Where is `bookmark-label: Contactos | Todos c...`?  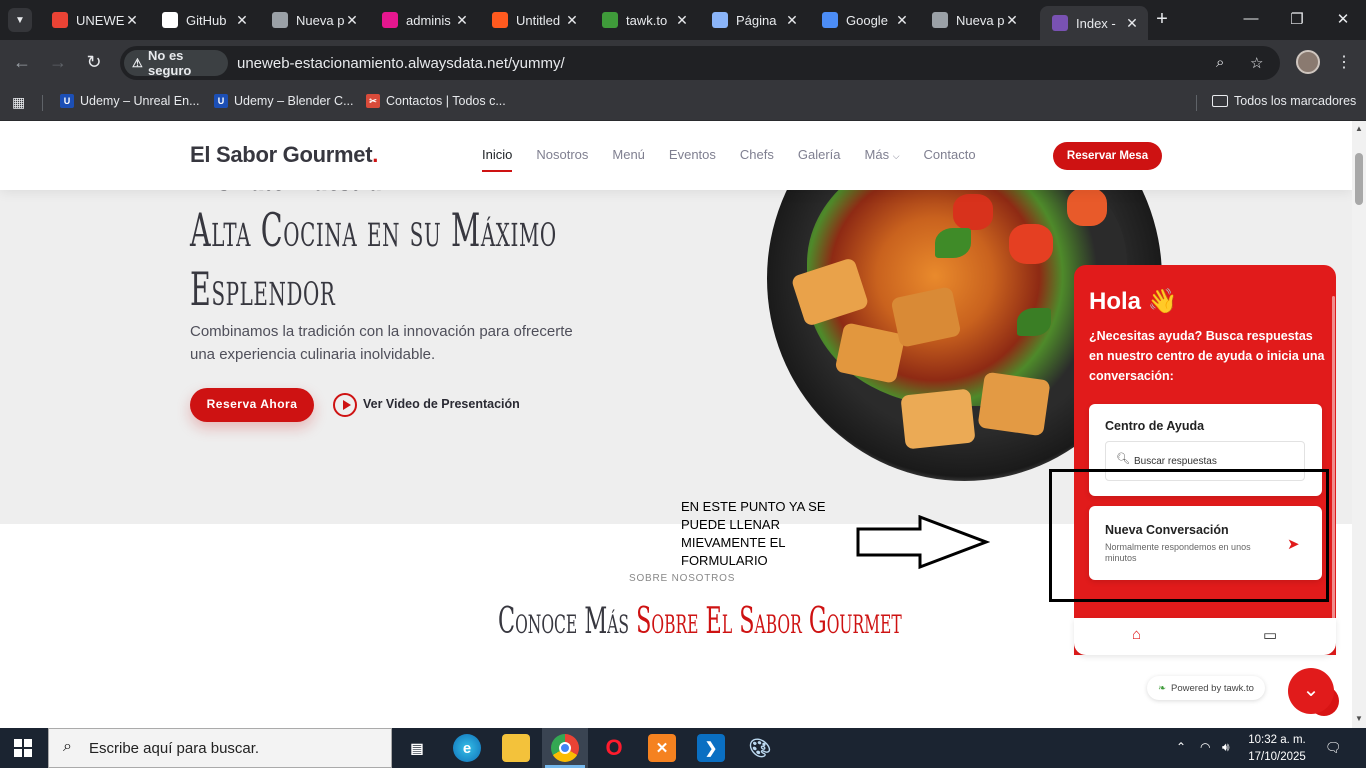
bookmark-label: Contactos | Todos c... is located at coordinates (446, 101).